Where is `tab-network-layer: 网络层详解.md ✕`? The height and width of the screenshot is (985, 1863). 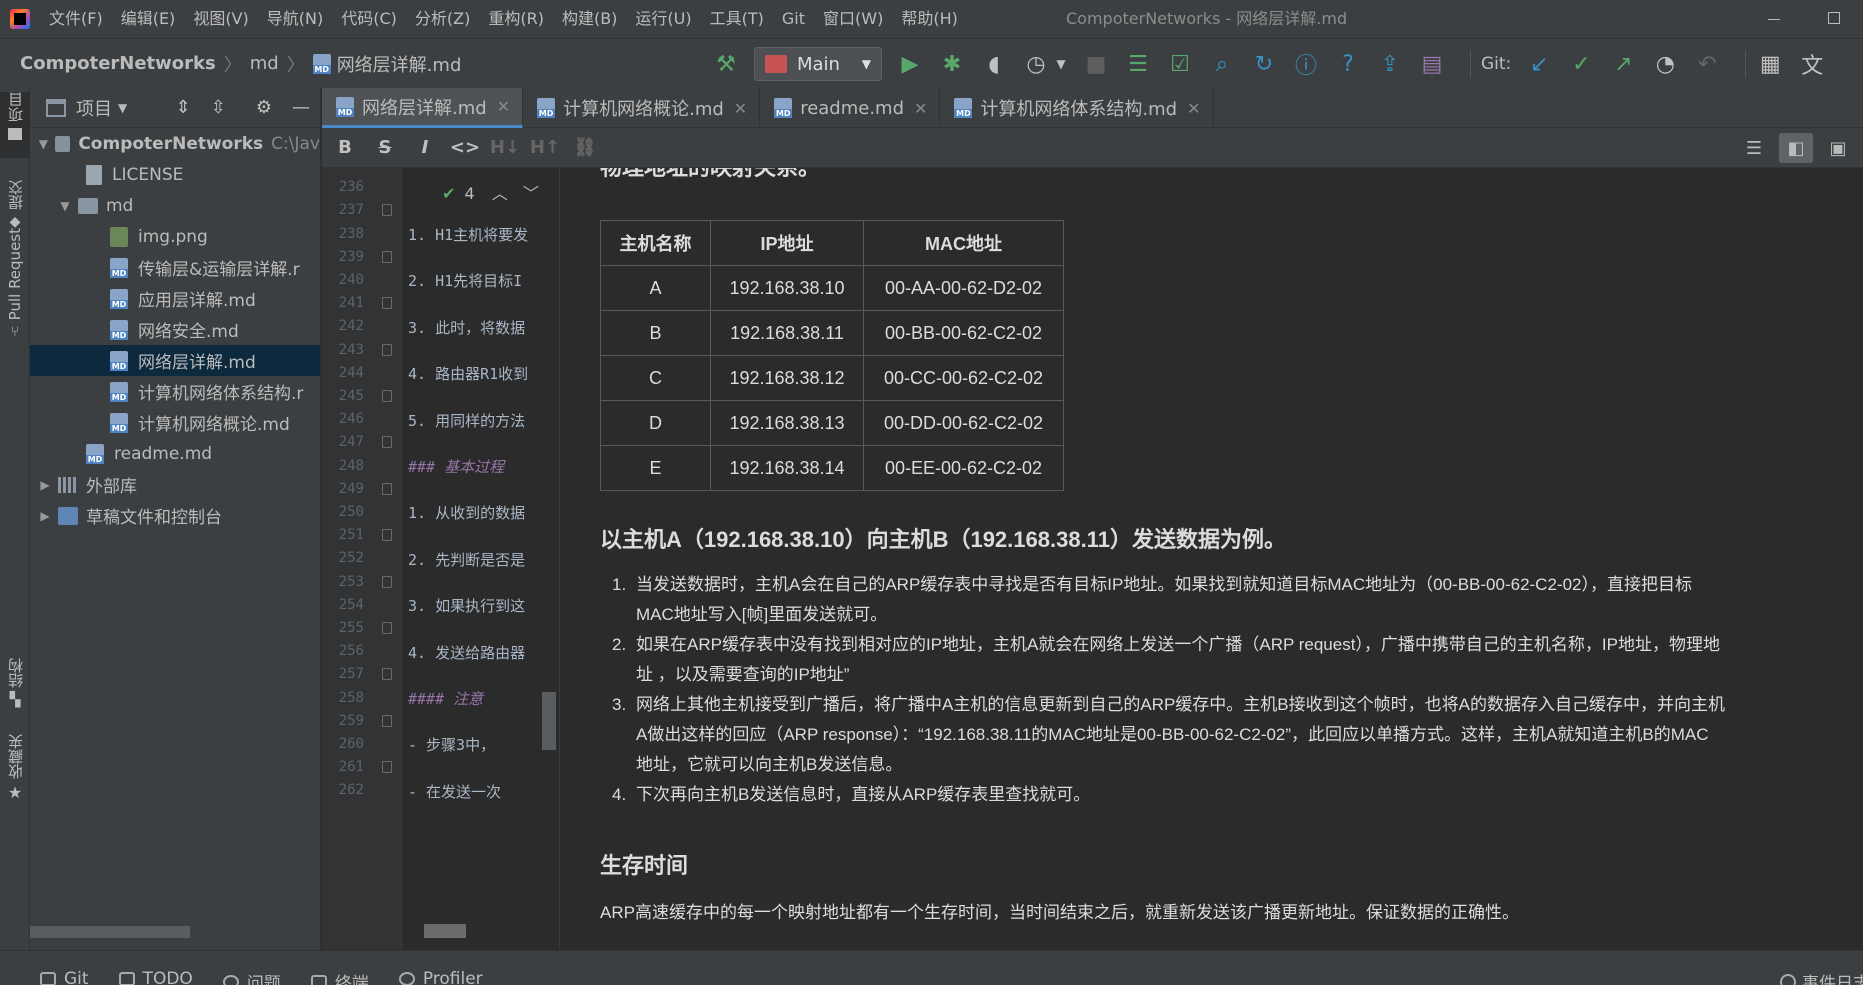
tab-network-layer: 网络层详解.md ✕ is located at coordinates (423, 108).